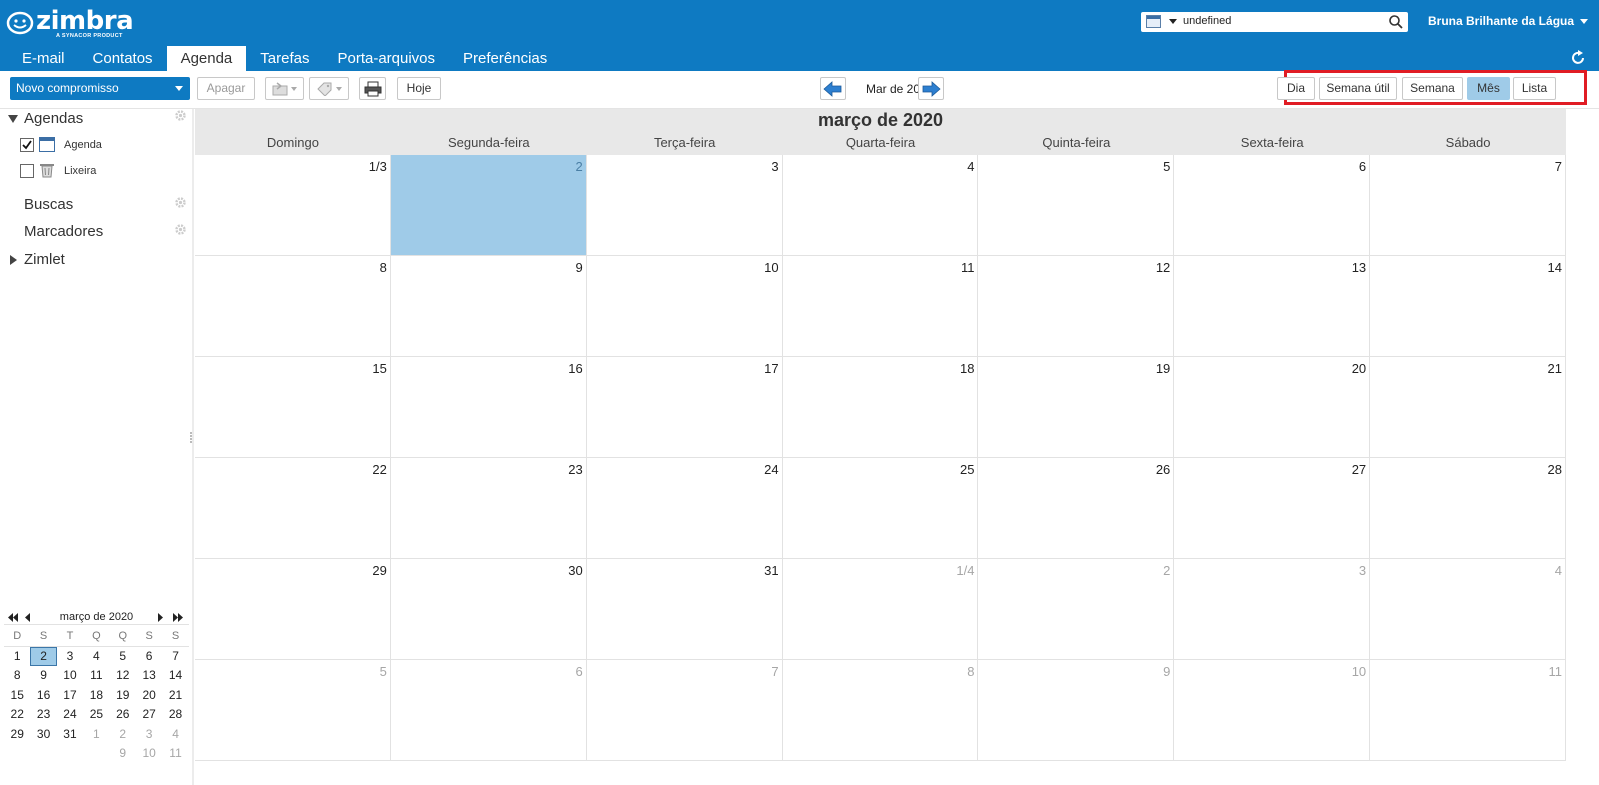 The width and height of the screenshot is (1599, 785). Describe the element at coordinates (1207, 21) in the screenshot. I see `search-input: undefined` at that location.